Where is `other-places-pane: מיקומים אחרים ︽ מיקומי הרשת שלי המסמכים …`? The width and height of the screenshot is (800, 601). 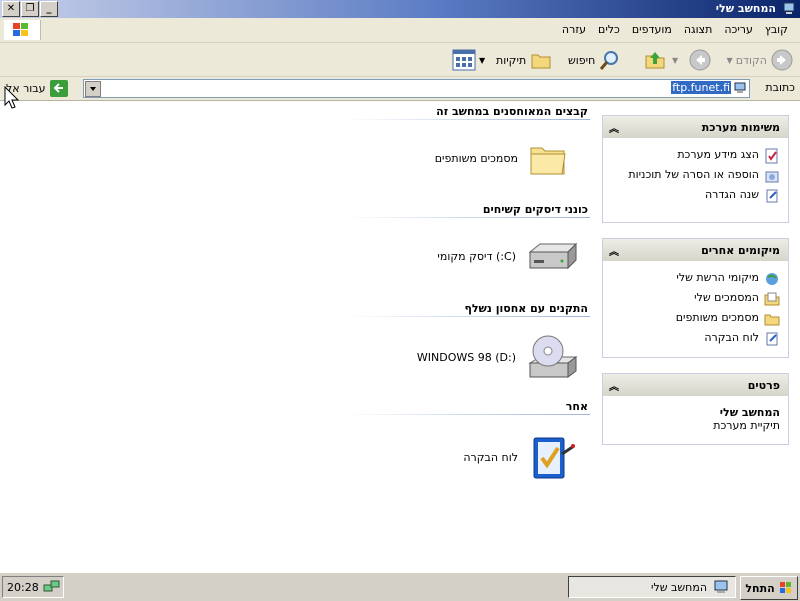
other-places-pane: מיקומים אחרים ︽ מיקומי הרשת שלי המסמכים … is located at coordinates (695, 298).